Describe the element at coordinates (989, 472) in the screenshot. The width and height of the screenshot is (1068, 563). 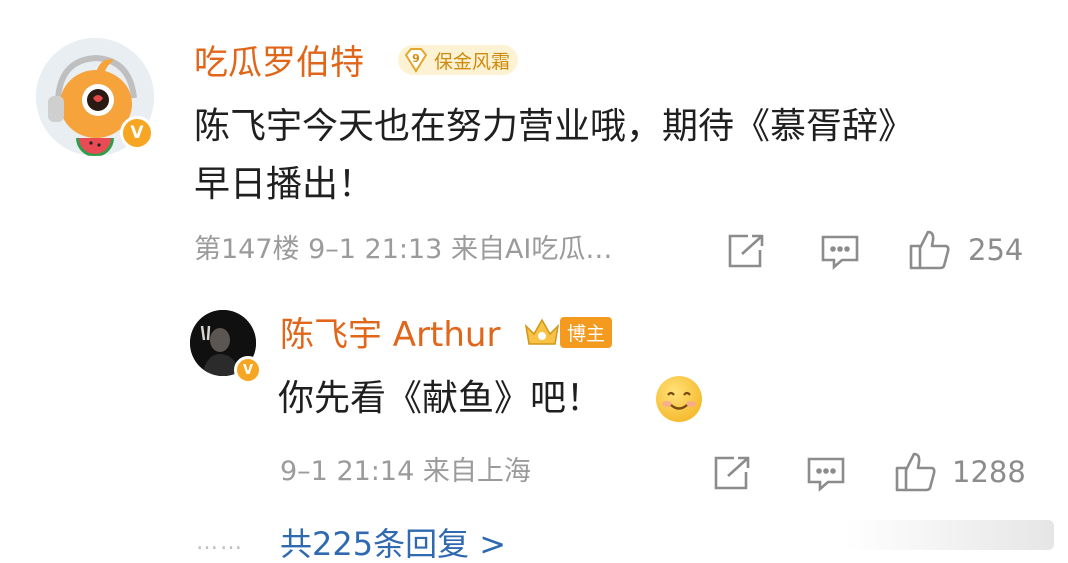
I see `reply-like-count: 1288` at that location.